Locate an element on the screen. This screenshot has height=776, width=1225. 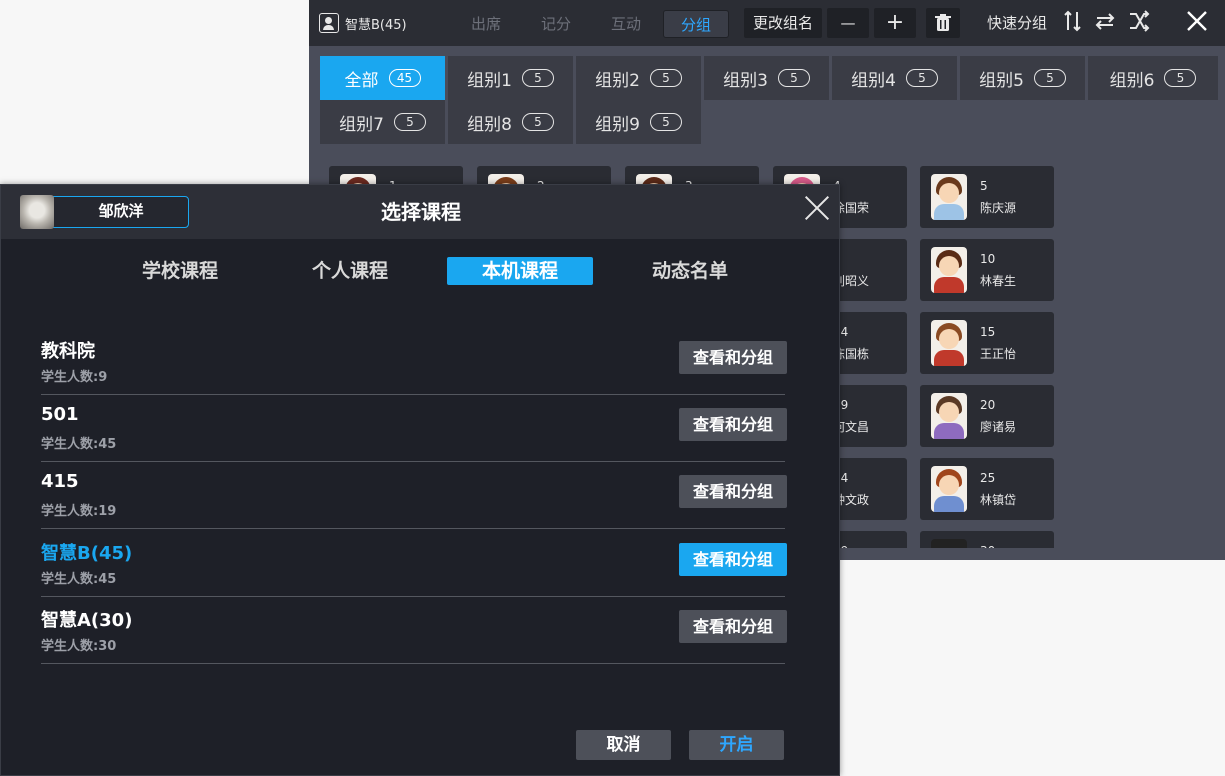
tab-attendance: 出席 is located at coordinates (486, 24).